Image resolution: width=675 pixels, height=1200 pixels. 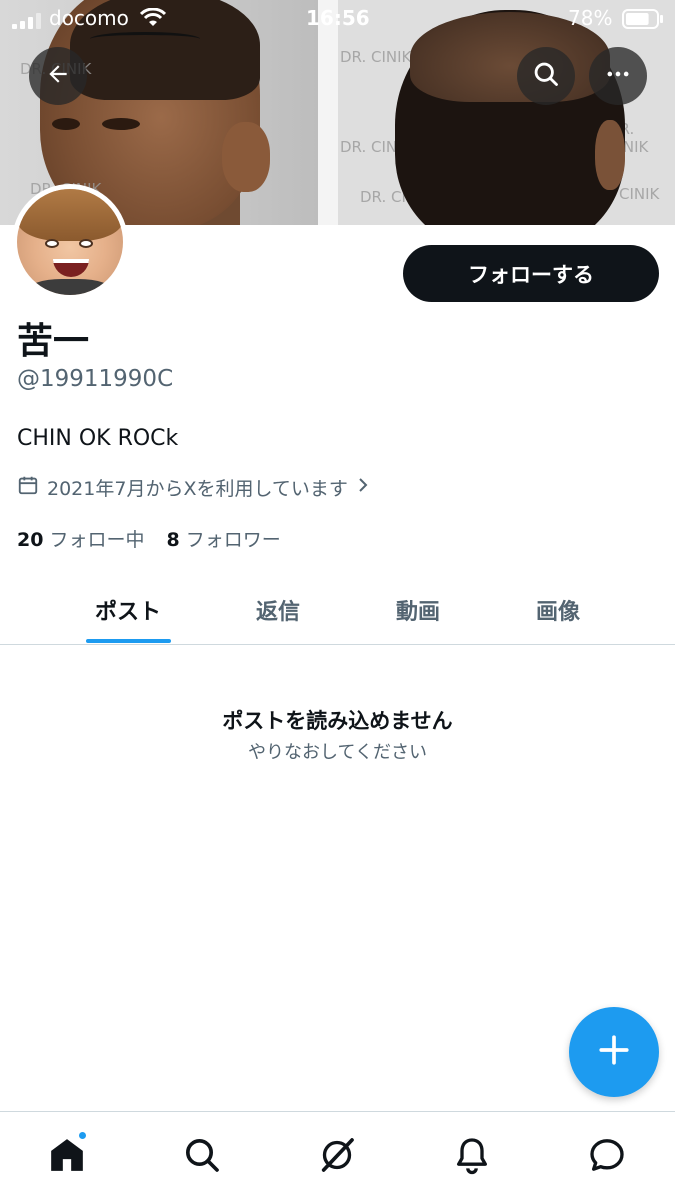 I want to click on nav-grok, so click(x=337, y=1157).